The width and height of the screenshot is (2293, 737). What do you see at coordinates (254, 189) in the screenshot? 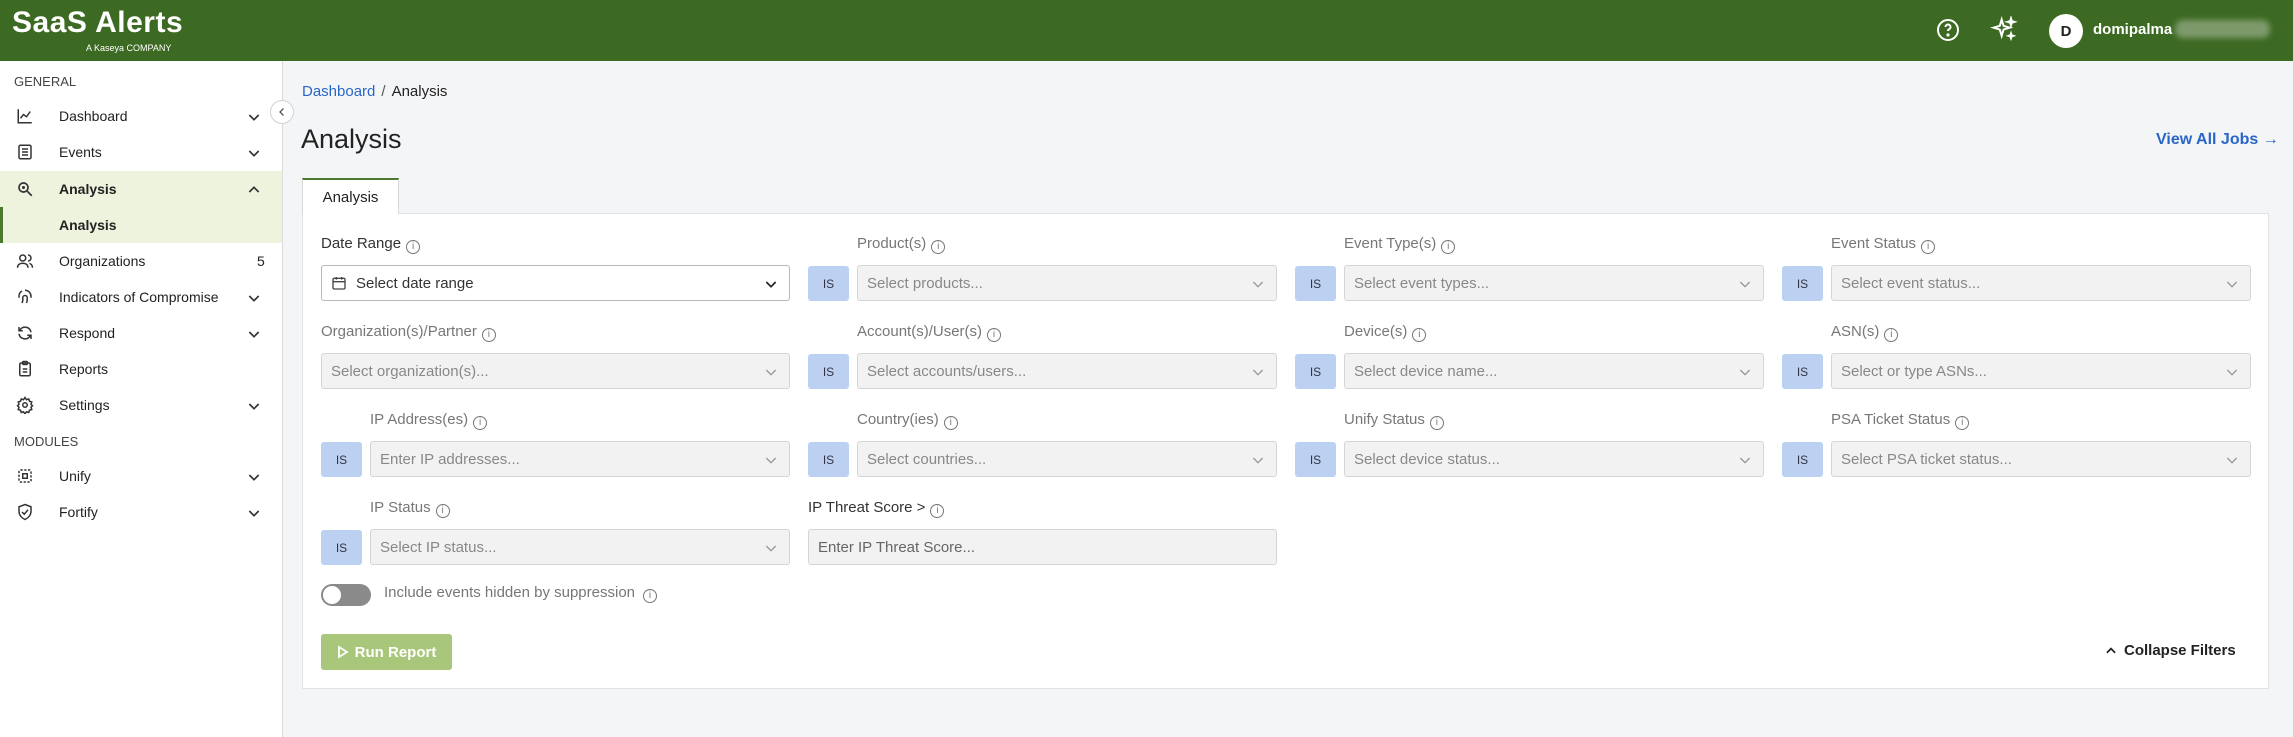
I see `chevron-up-icon` at bounding box center [254, 189].